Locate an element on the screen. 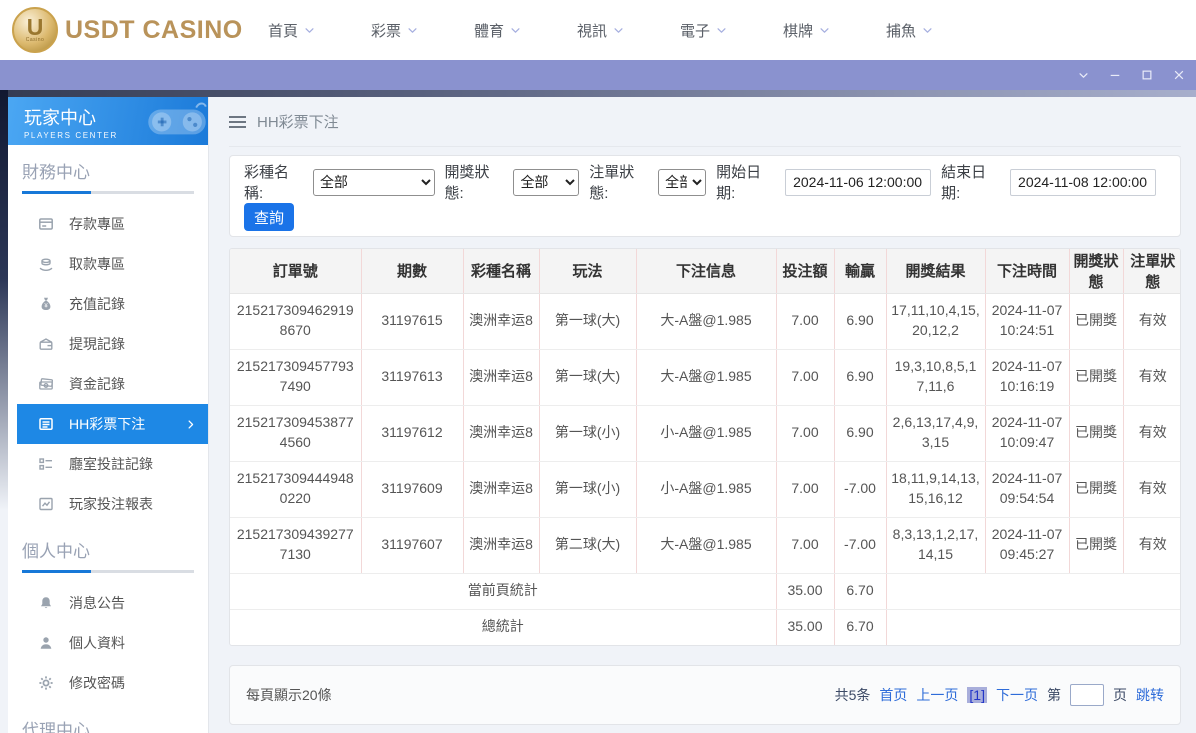 This screenshot has width=1196, height=733. summary-label: 當前頁統計 is located at coordinates (503, 591).